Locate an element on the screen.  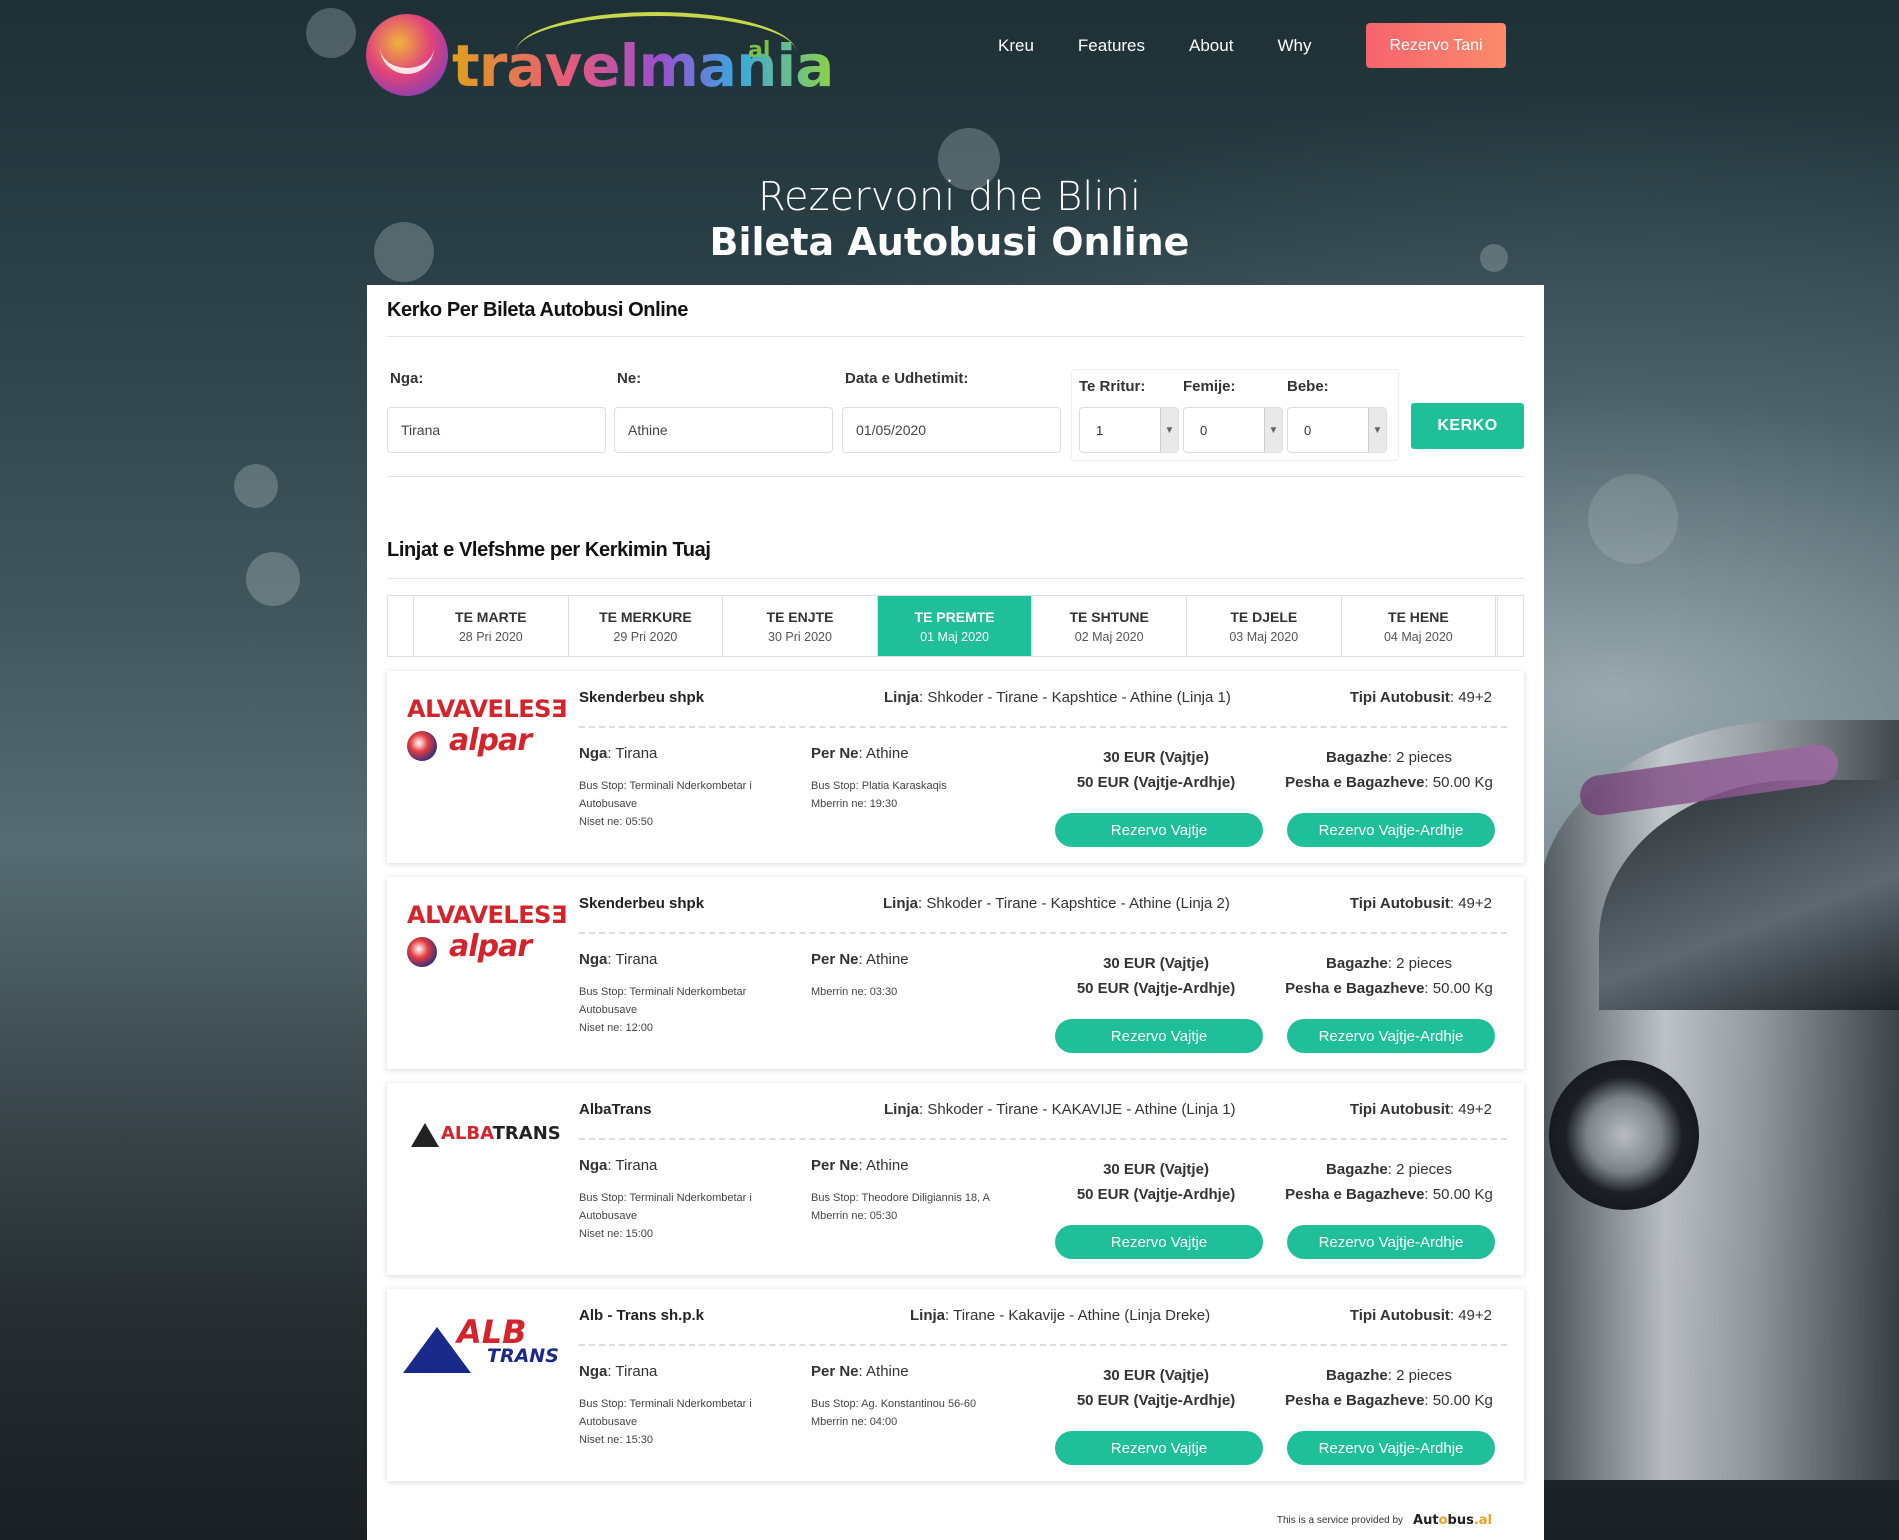
to-stop: Bus Stop: Platia Karaskaqis is located at coordinates (879, 786).